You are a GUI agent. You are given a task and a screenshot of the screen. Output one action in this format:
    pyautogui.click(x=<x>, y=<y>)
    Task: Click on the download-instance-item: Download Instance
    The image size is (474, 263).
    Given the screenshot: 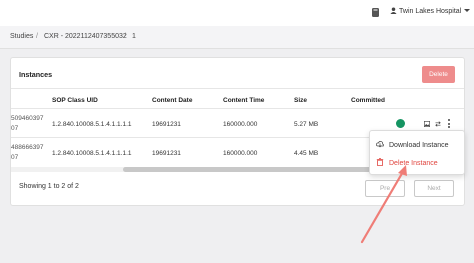 What is the action you would take?
    pyautogui.click(x=412, y=144)
    